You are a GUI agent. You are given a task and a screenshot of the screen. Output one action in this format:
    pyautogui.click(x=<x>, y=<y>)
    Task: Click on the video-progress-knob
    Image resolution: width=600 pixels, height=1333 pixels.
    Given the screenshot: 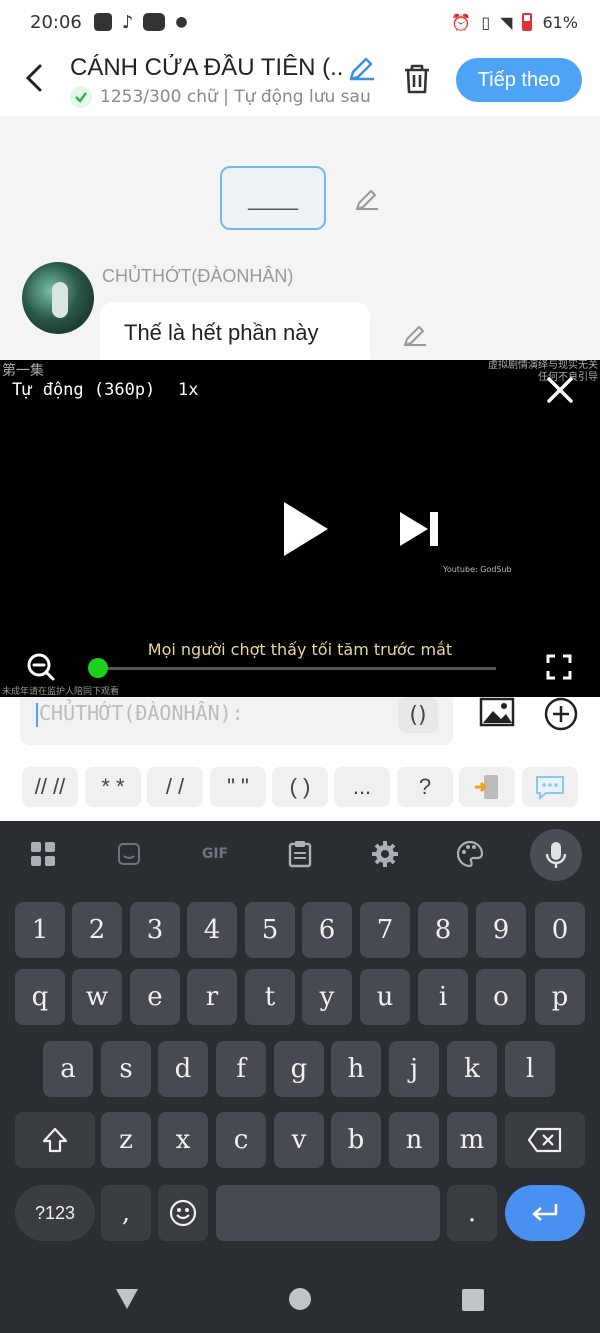 What is the action you would take?
    pyautogui.click(x=98, y=668)
    